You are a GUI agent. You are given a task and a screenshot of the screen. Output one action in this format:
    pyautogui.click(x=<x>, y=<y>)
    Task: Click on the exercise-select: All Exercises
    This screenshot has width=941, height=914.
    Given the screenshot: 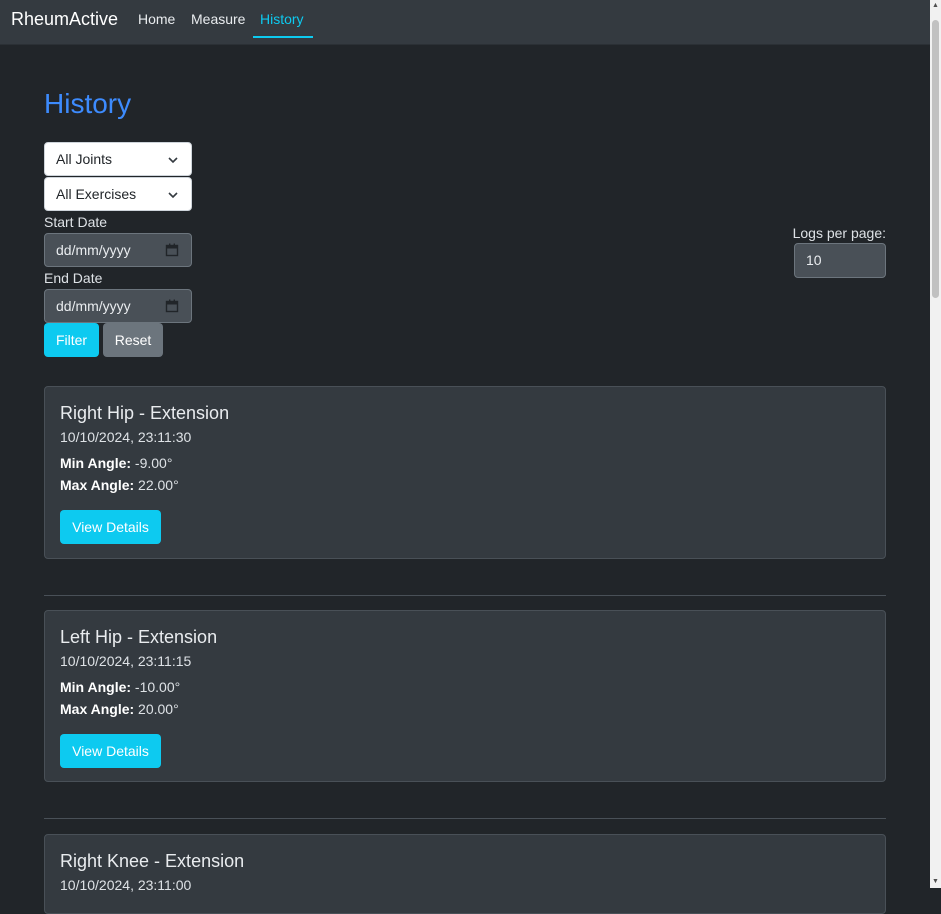 What is the action you would take?
    pyautogui.click(x=118, y=194)
    